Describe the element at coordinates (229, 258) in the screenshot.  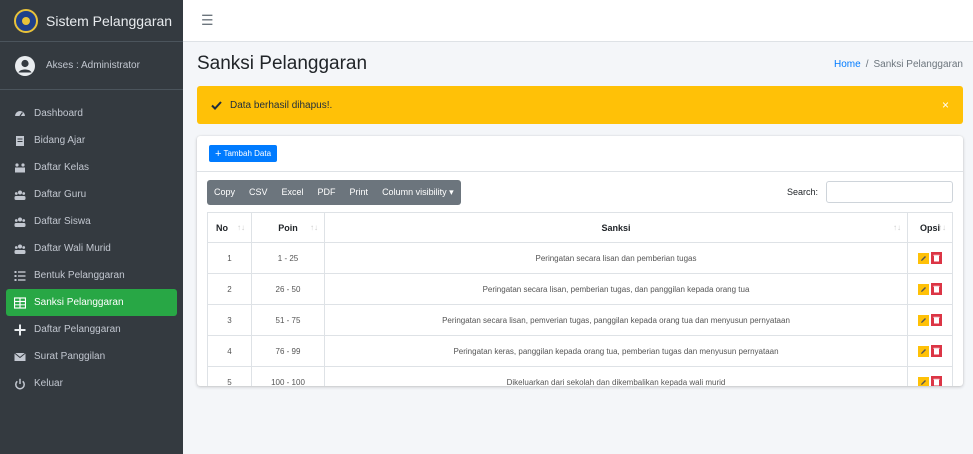
I see `cell-no: 1` at that location.